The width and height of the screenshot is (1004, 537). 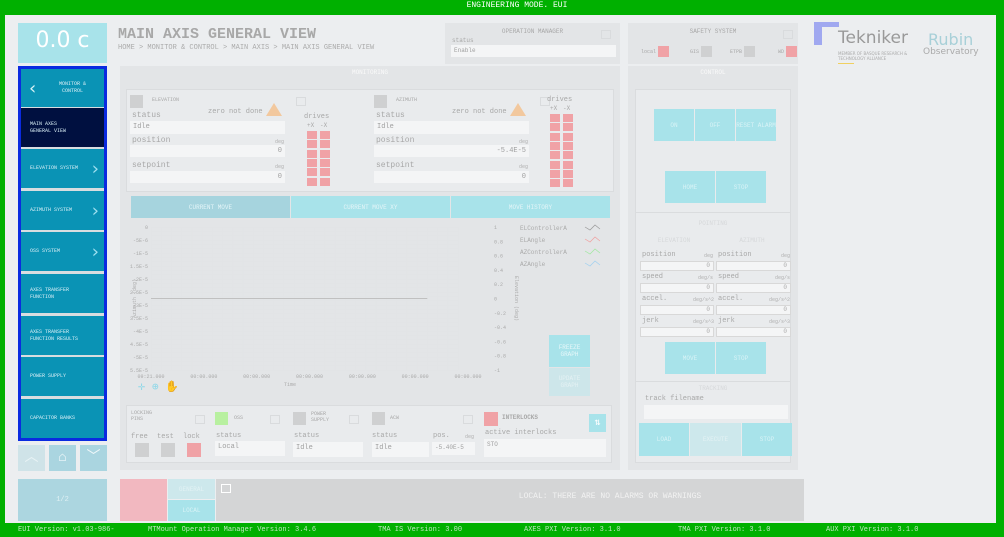 I want to click on nav-home-button: ⌂, so click(x=62, y=458).